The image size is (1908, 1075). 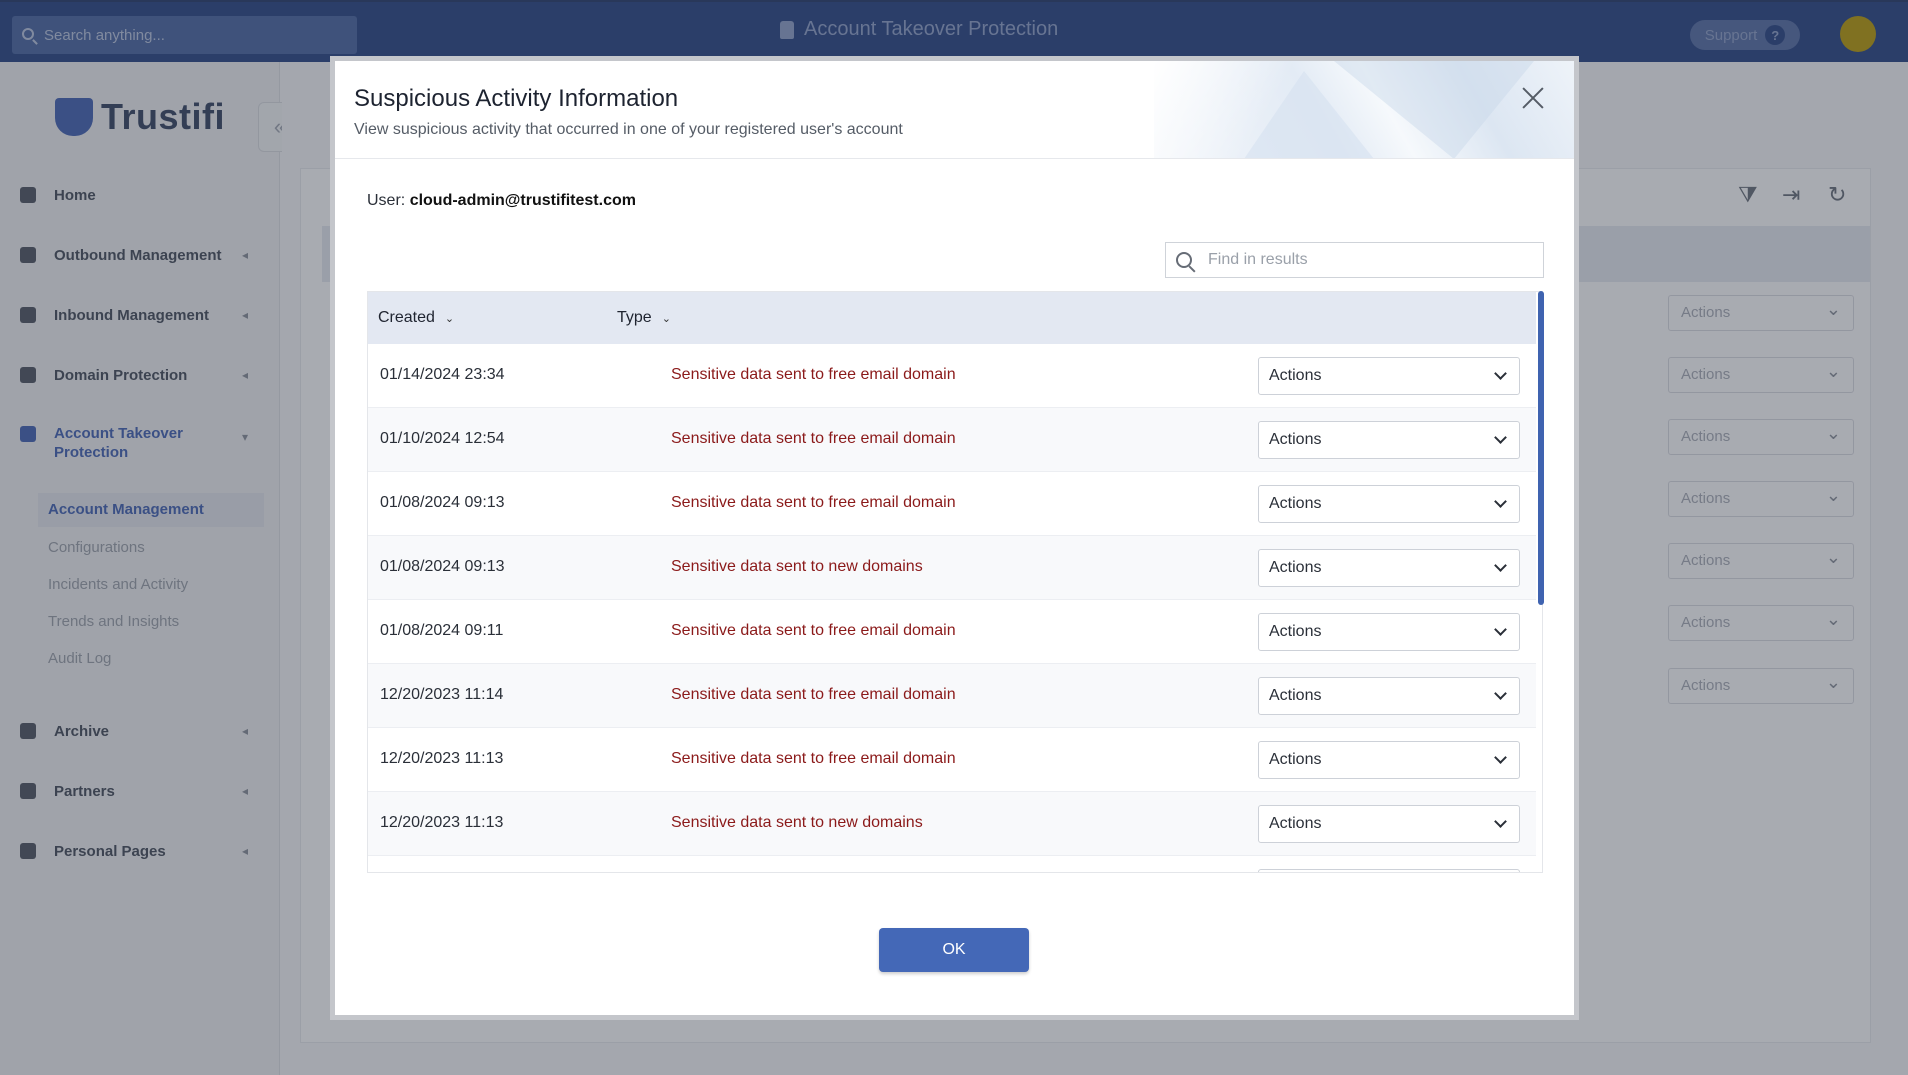 What do you see at coordinates (1541, 448) in the screenshot?
I see `table-scrollbar` at bounding box center [1541, 448].